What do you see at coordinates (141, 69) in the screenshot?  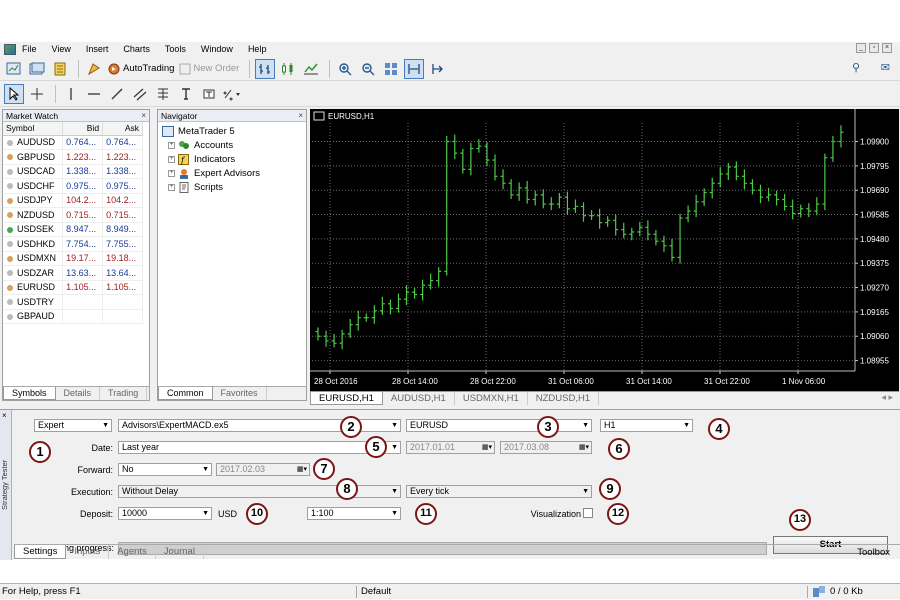 I see `autotrading-button: AutoTrading` at bounding box center [141, 69].